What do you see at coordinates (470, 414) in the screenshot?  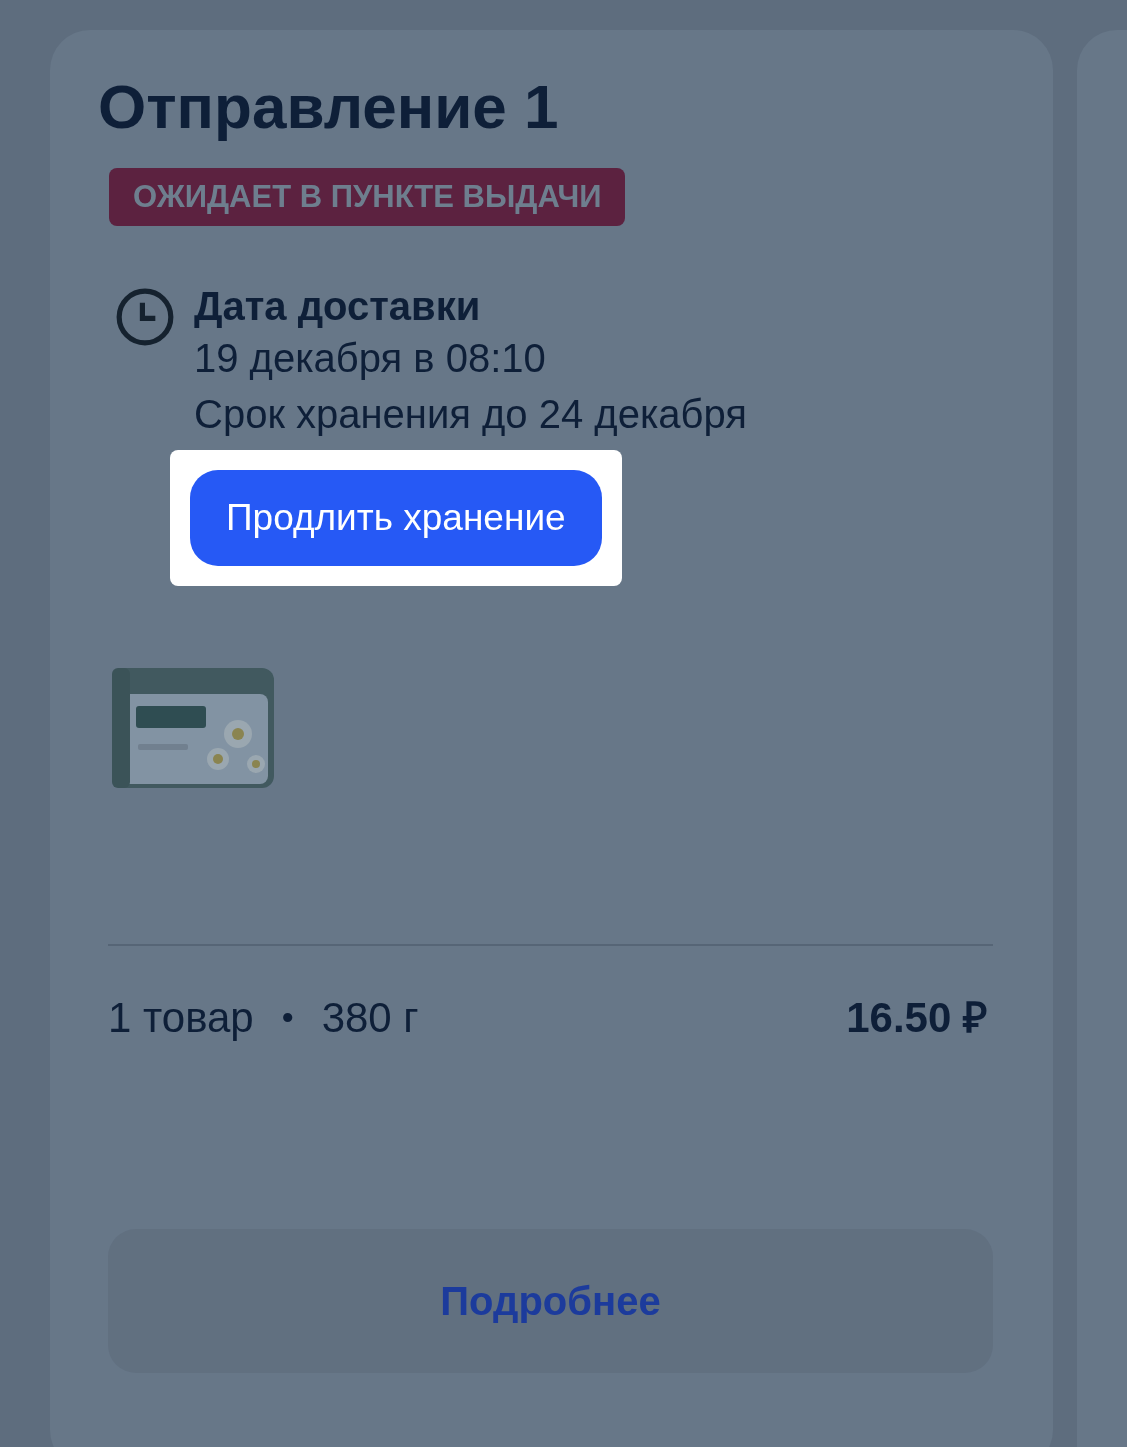 I see `storage-until: Срок хранения до 24 декабря` at bounding box center [470, 414].